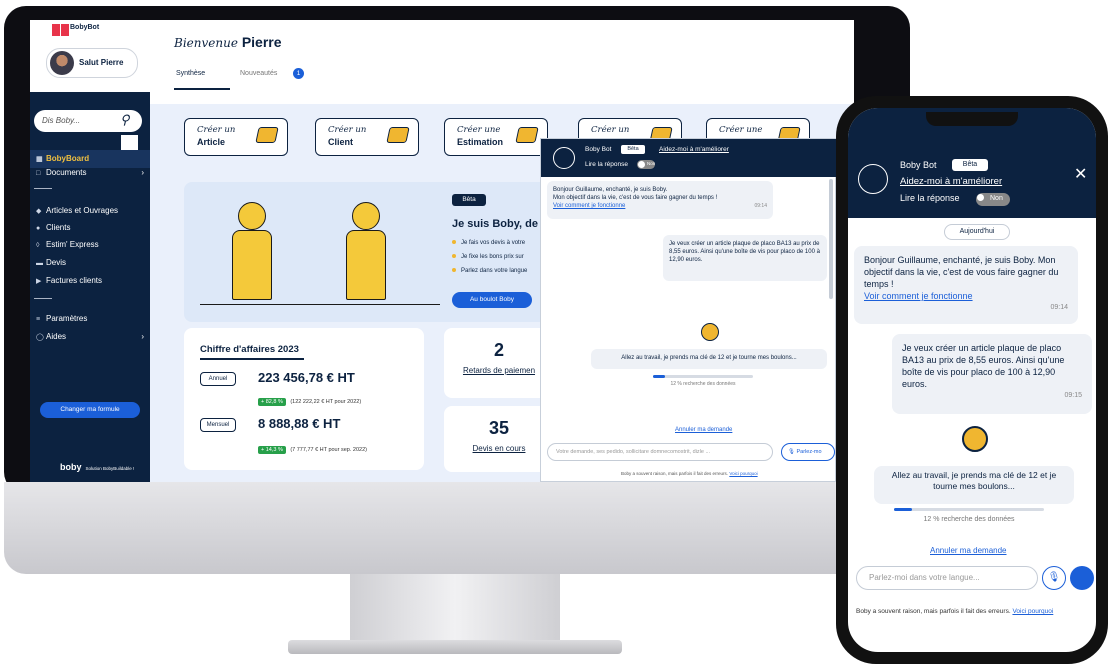 The height and width of the screenshot is (669, 1112). I want to click on monitor-stand, so click(455, 609).